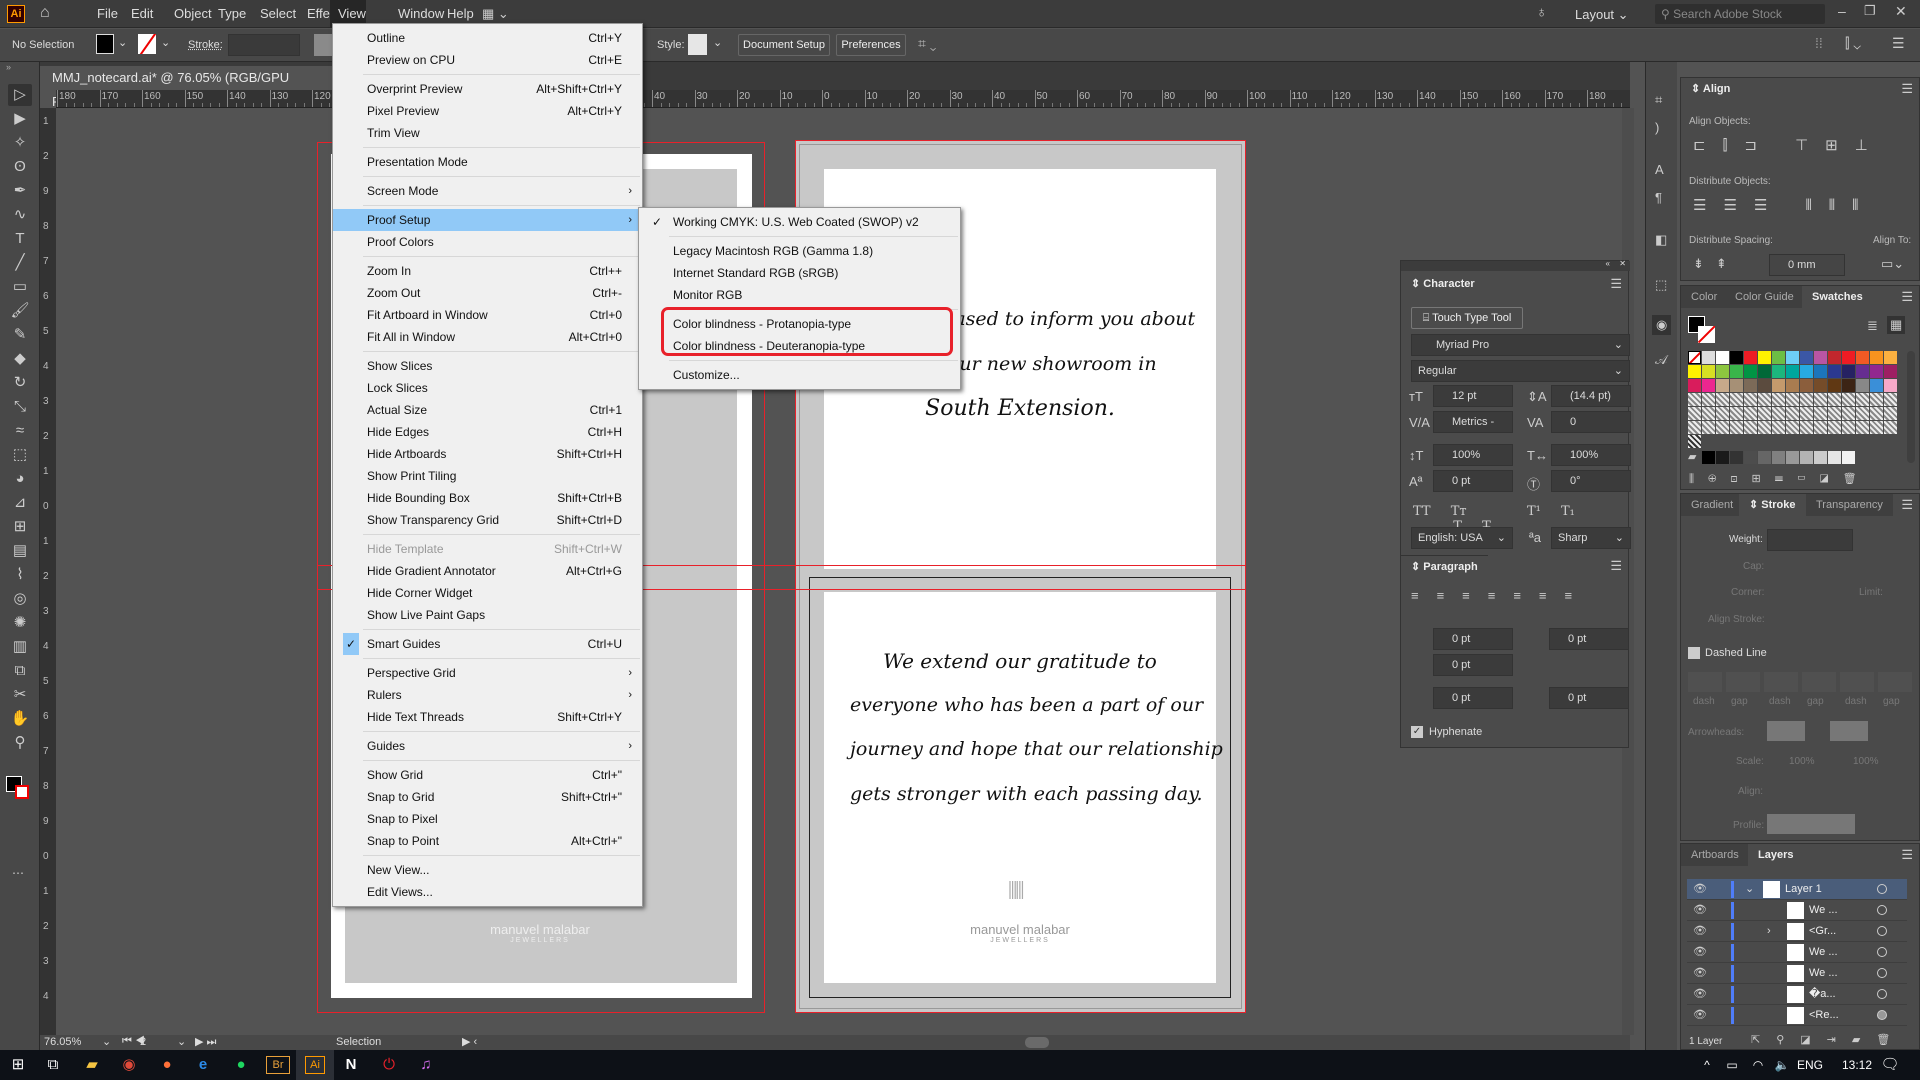 This screenshot has width=1920, height=1080. Describe the element at coordinates (20, 527) in the screenshot. I see `mesh-tool-icon: ⊞` at that location.